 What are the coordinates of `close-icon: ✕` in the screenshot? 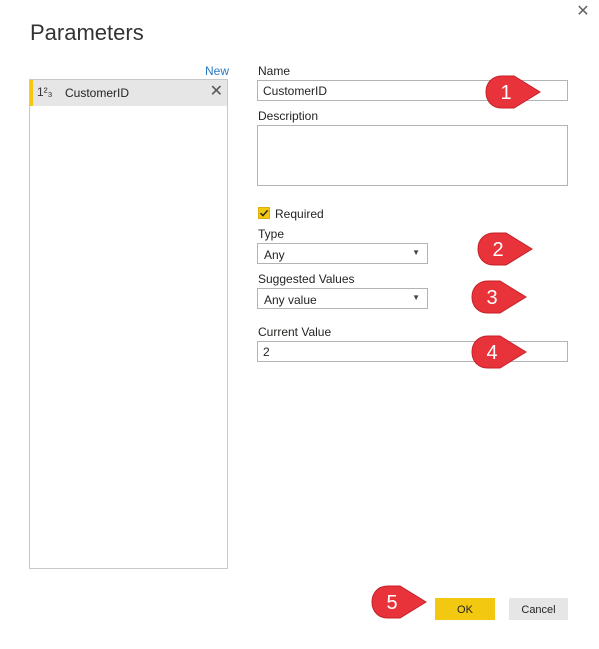 It's located at (583, 12).